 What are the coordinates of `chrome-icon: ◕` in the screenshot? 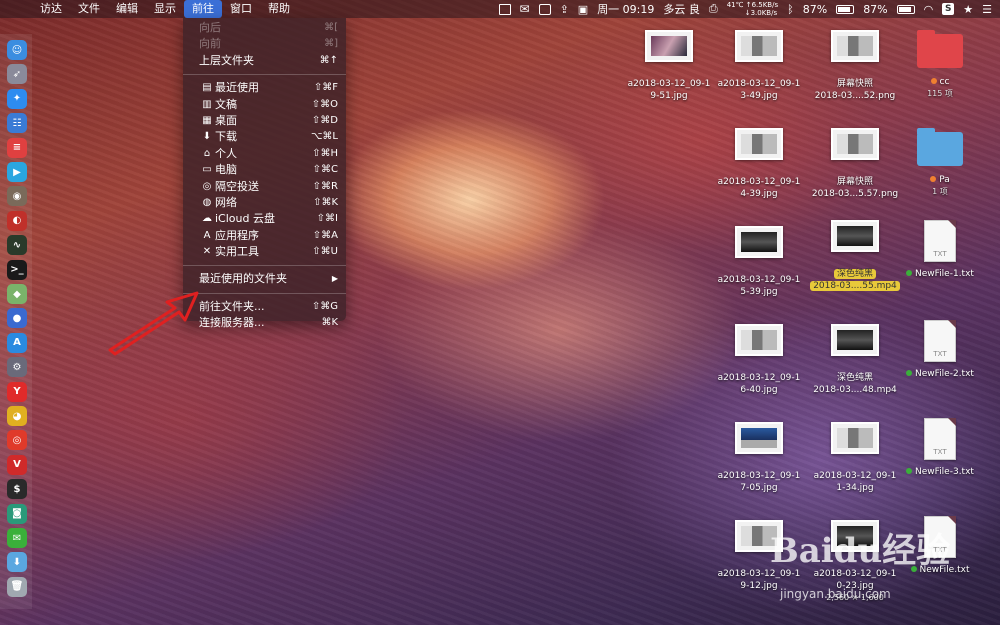 It's located at (17, 416).